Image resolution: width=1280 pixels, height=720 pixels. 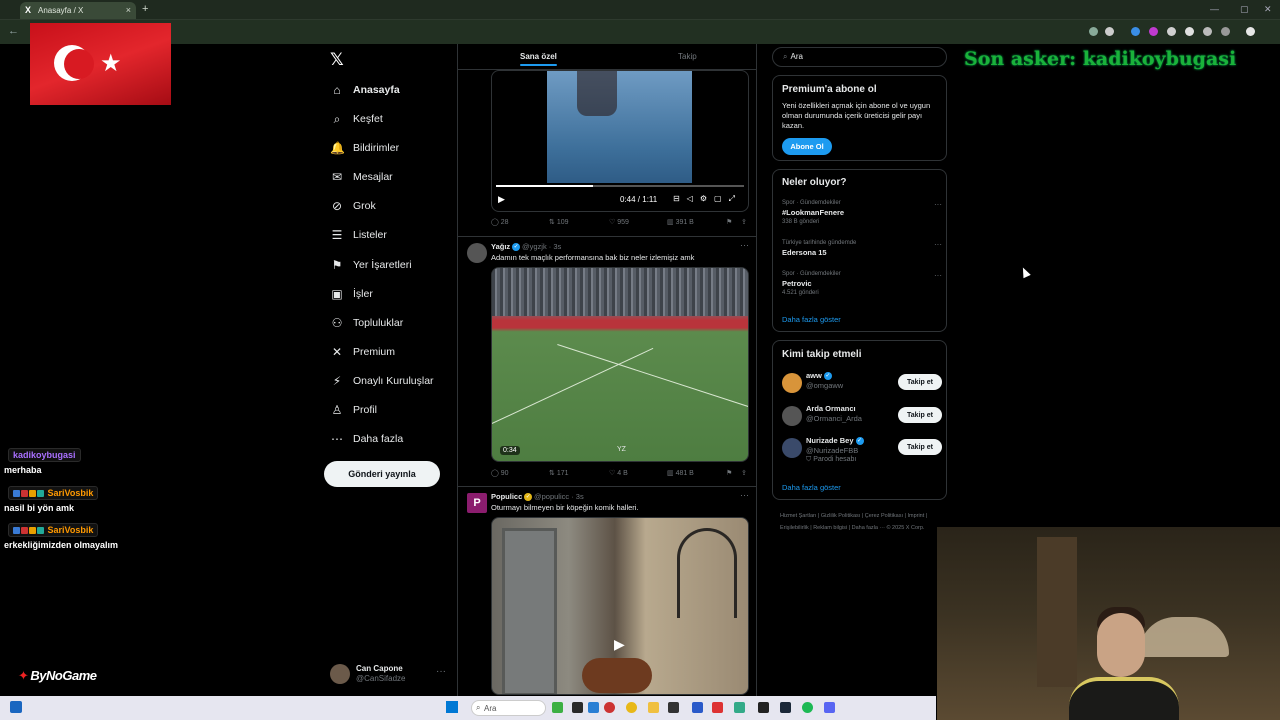 I want to click on video-player: ▶, so click(x=620, y=606).